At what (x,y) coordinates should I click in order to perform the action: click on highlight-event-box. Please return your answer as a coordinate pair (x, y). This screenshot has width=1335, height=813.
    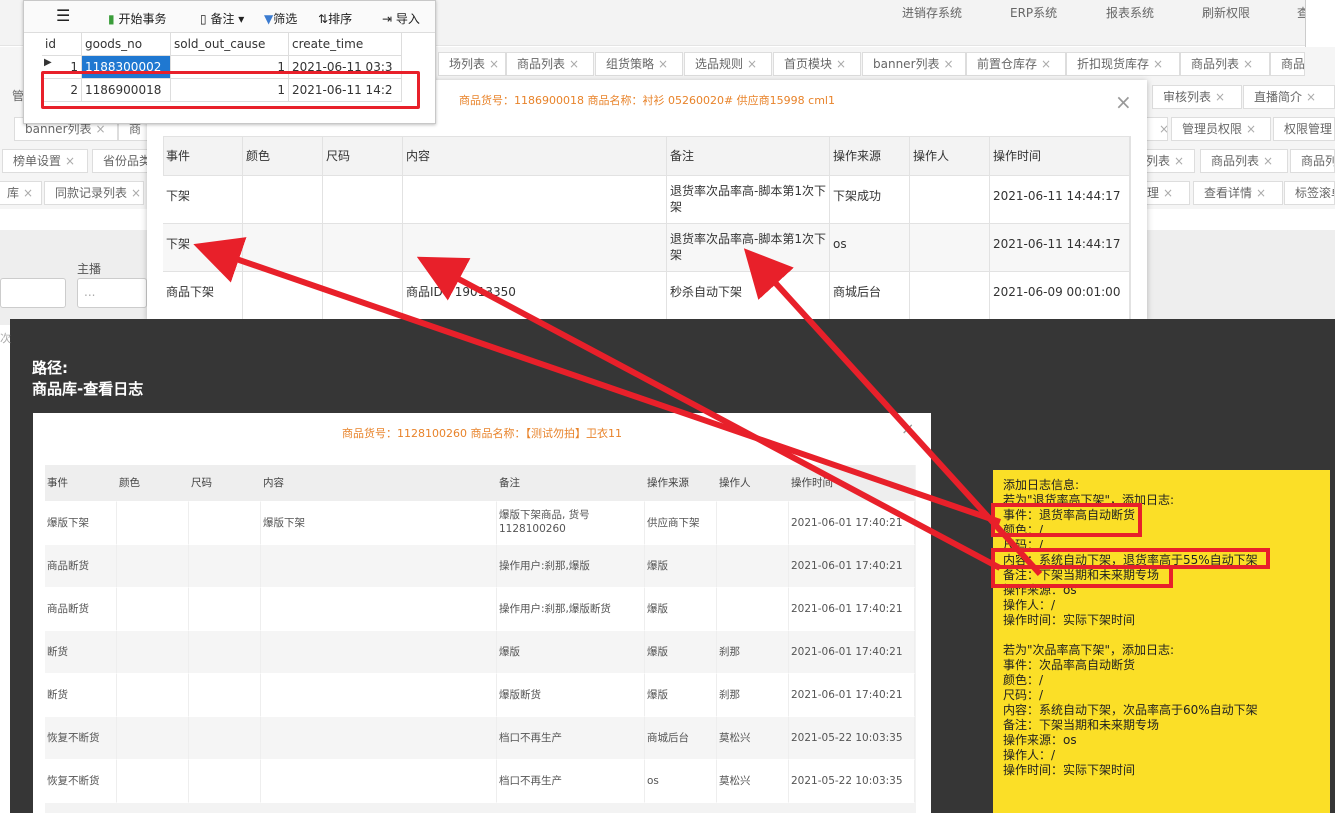
    Looking at the image, I should click on (1066, 520).